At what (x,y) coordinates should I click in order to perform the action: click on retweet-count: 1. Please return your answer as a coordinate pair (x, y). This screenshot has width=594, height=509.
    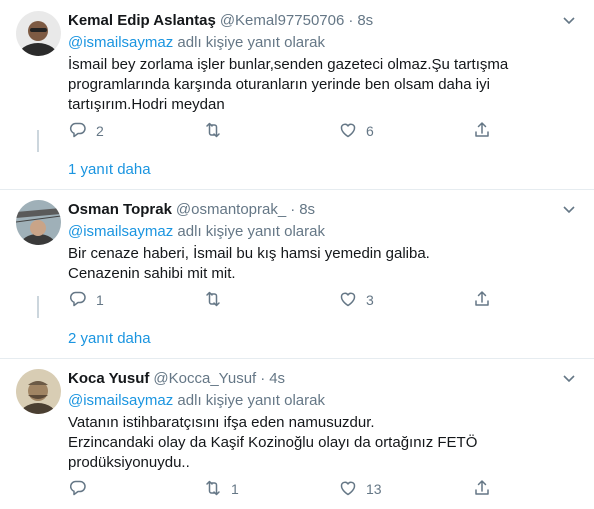
    Looking at the image, I should click on (235, 489).